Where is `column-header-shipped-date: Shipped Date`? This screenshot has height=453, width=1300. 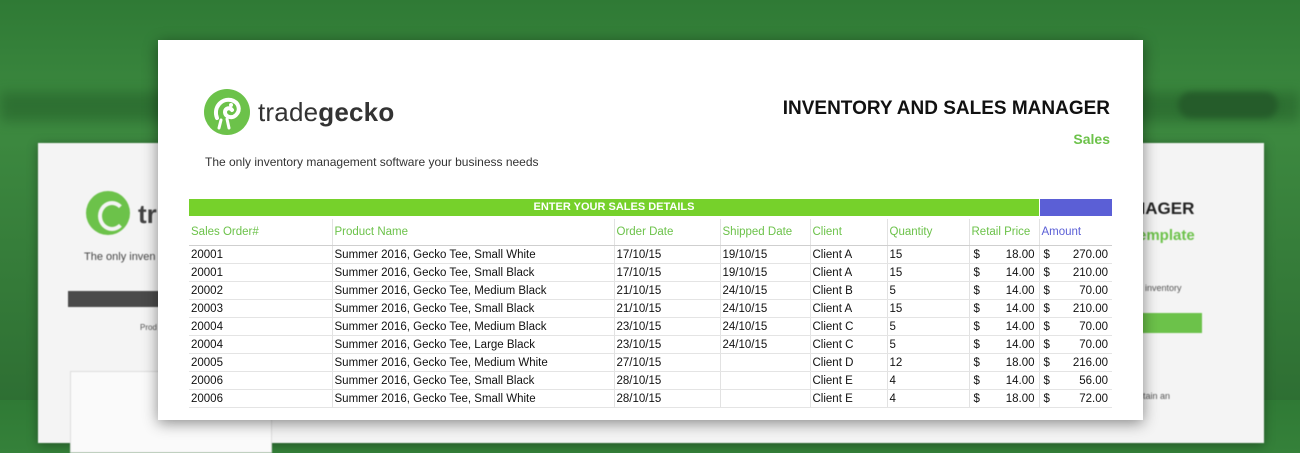
column-header-shipped-date: Shipped Date is located at coordinates (764, 232).